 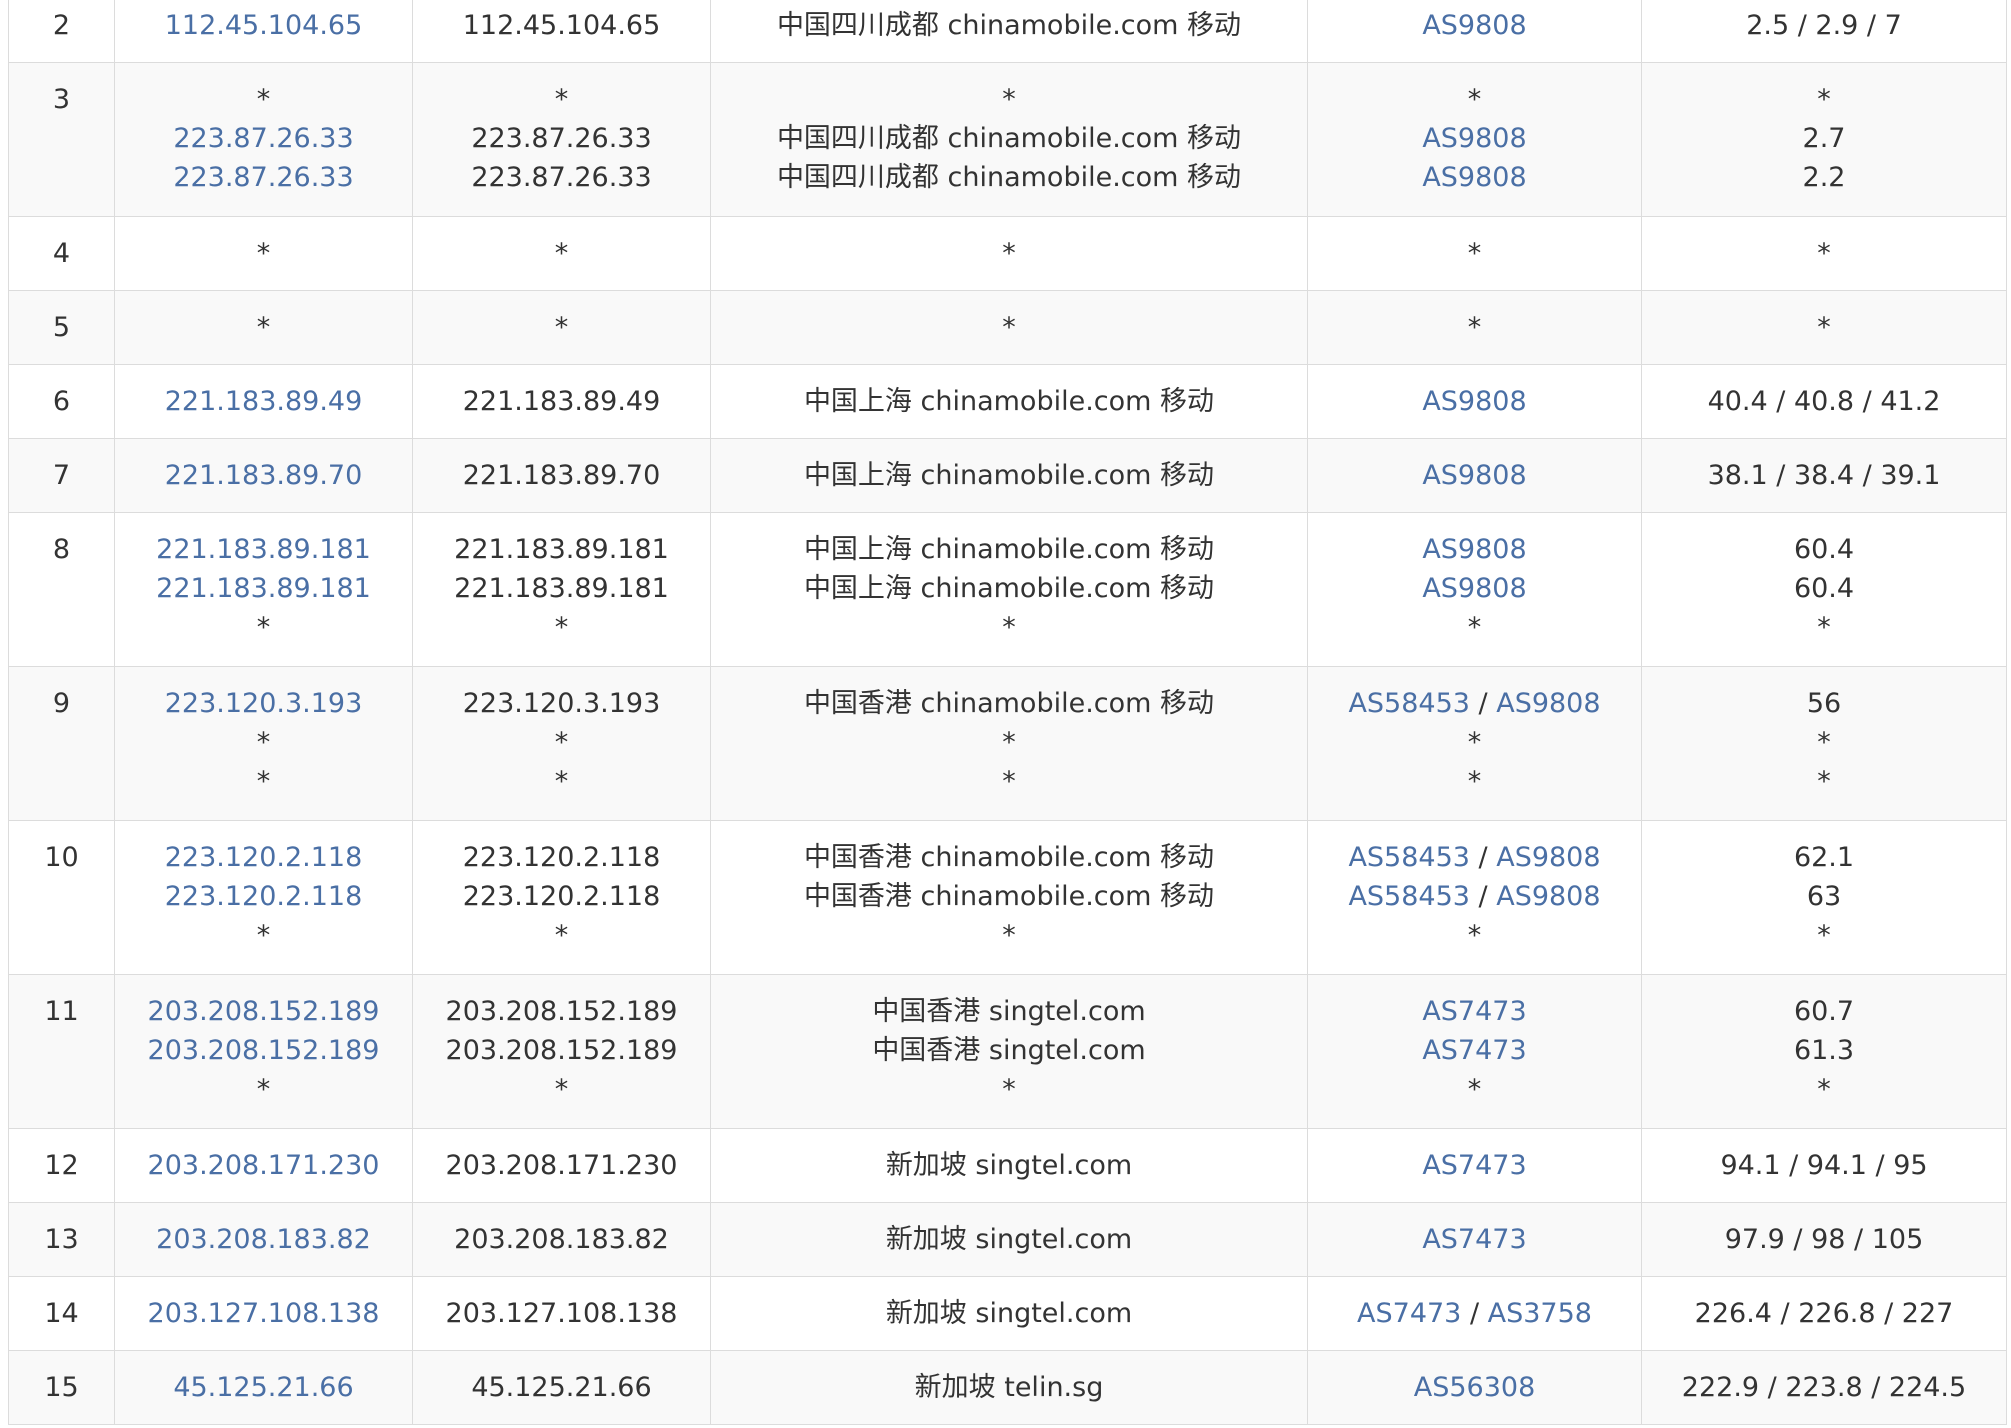 What do you see at coordinates (1824, 401) in the screenshot?
I see `latency-text: 40.4 / 40.8 / 41.2` at bounding box center [1824, 401].